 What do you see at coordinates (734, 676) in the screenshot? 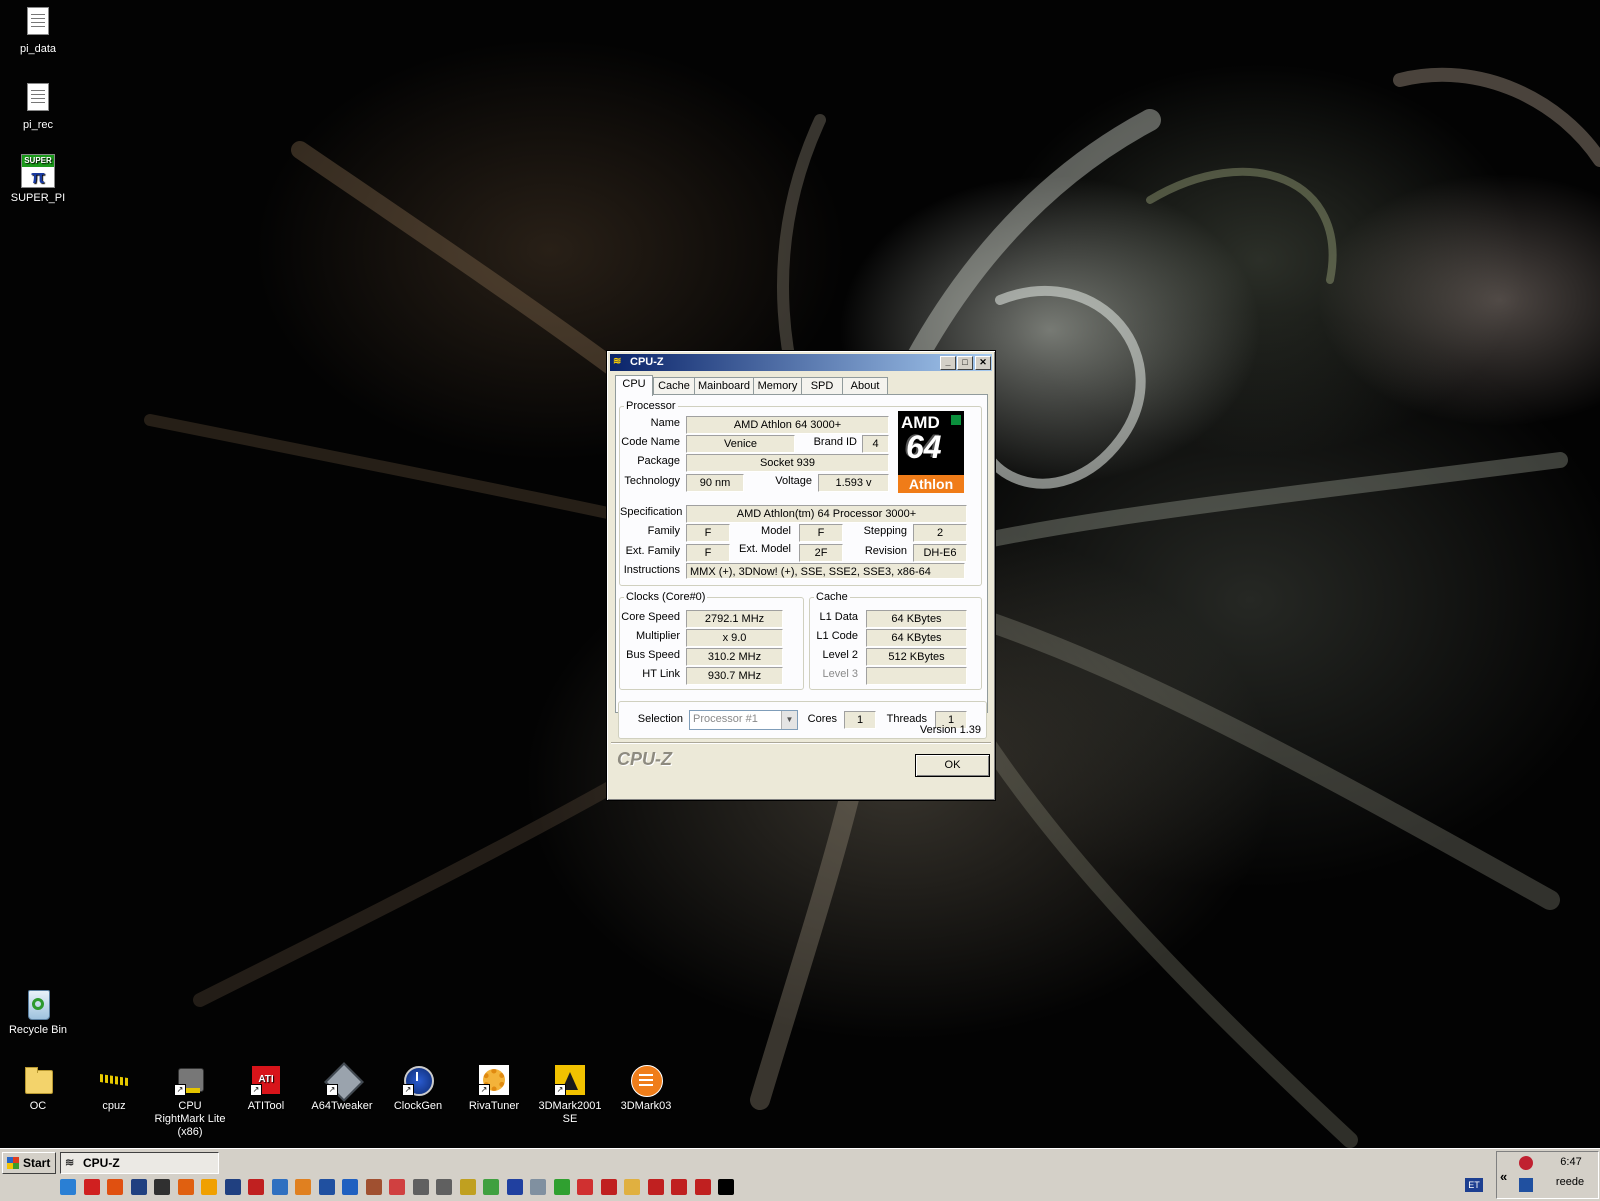
I see `ht-link-value: 930.7 MHz` at bounding box center [734, 676].